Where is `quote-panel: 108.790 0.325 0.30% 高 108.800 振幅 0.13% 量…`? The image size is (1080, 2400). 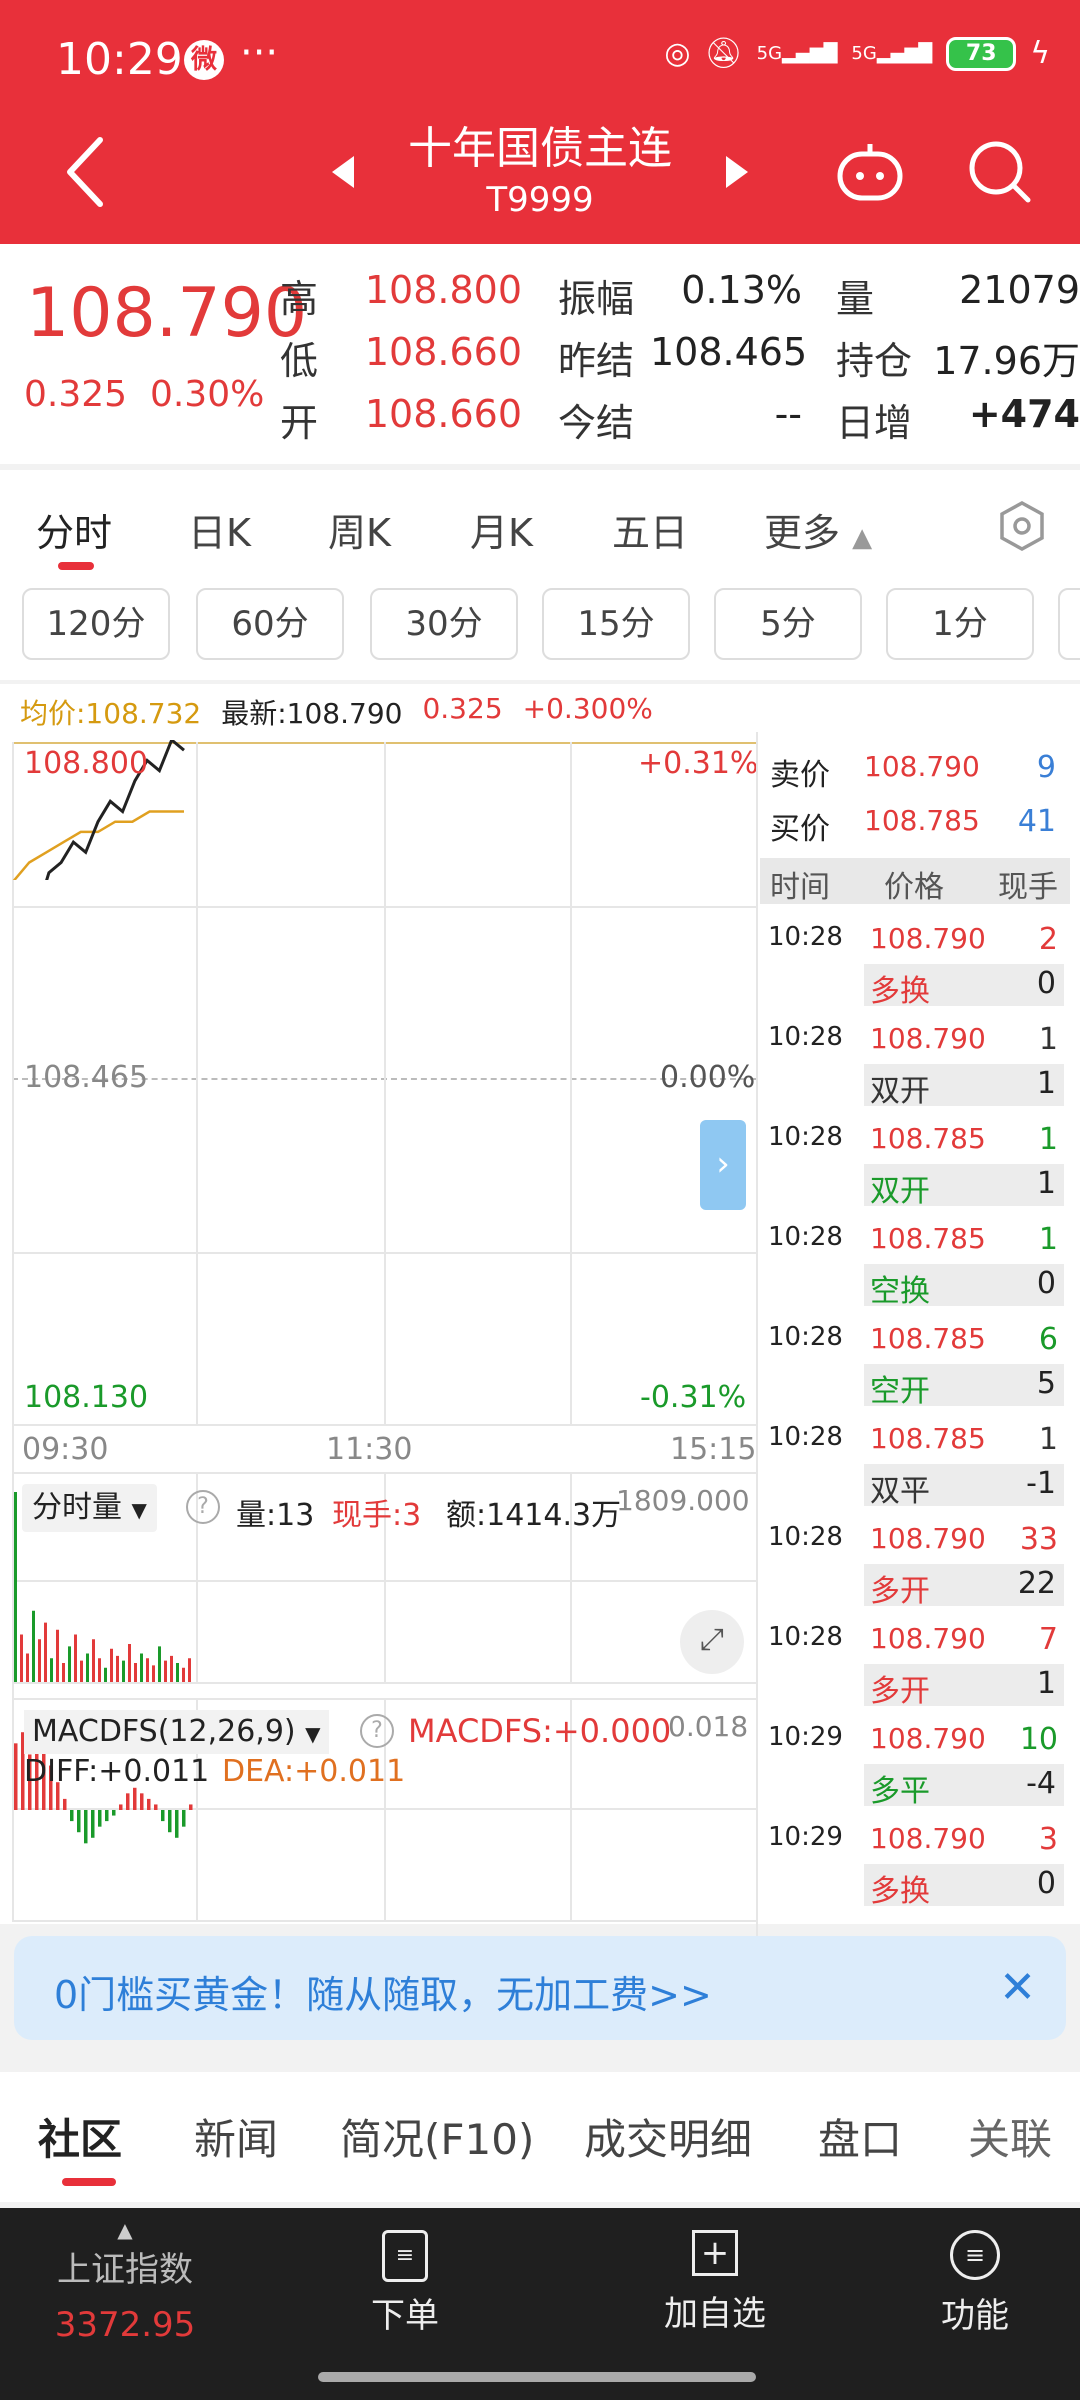 quote-panel: 108.790 0.325 0.30% 高 108.800 振幅 0.13% 量… is located at coordinates (540, 354).